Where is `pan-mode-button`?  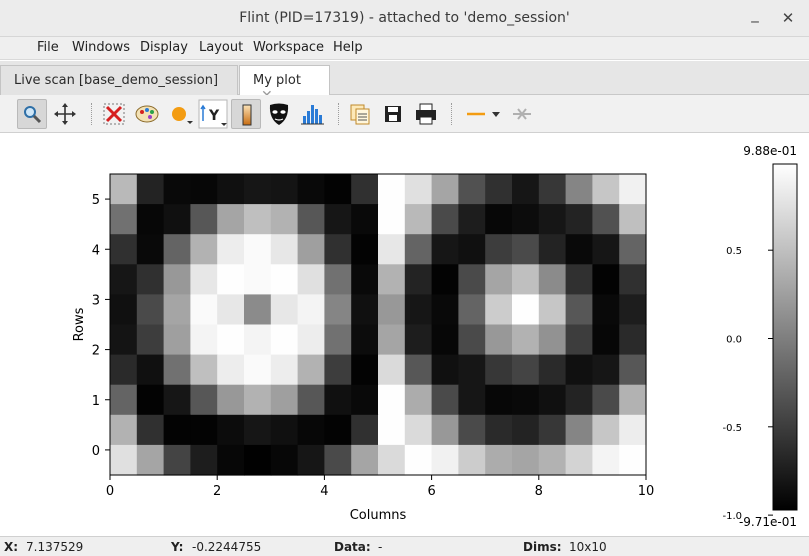
pan-mode-button is located at coordinates (65, 114).